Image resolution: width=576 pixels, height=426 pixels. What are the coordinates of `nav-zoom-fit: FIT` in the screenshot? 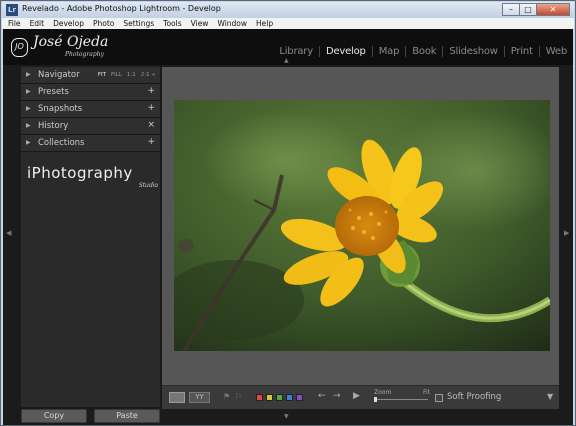 It's located at (102, 75).